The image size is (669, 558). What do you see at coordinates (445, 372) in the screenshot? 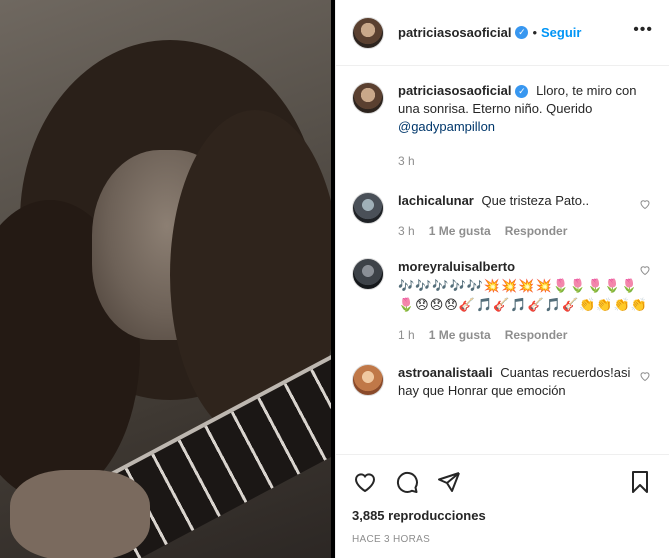
I see `comment-username: astroanalistaali` at bounding box center [445, 372].